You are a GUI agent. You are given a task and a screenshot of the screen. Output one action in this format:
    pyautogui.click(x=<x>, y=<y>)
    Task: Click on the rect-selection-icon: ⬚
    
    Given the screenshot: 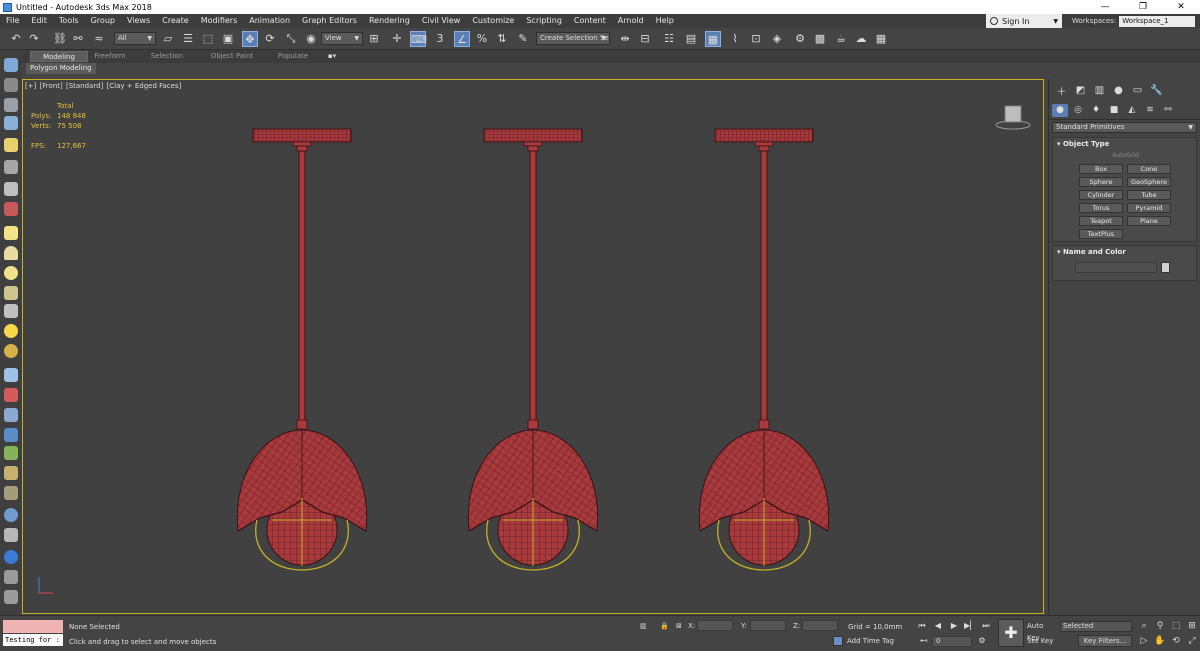 What is the action you would take?
    pyautogui.click(x=208, y=39)
    